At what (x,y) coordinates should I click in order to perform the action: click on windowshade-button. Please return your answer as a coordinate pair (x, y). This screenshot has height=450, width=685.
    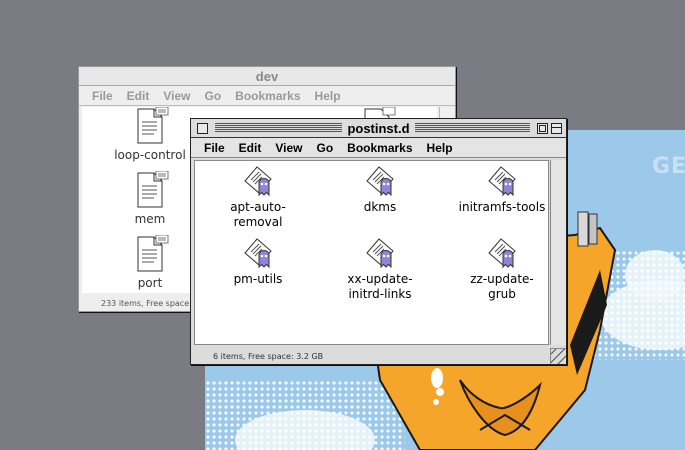
    Looking at the image, I should click on (556, 128).